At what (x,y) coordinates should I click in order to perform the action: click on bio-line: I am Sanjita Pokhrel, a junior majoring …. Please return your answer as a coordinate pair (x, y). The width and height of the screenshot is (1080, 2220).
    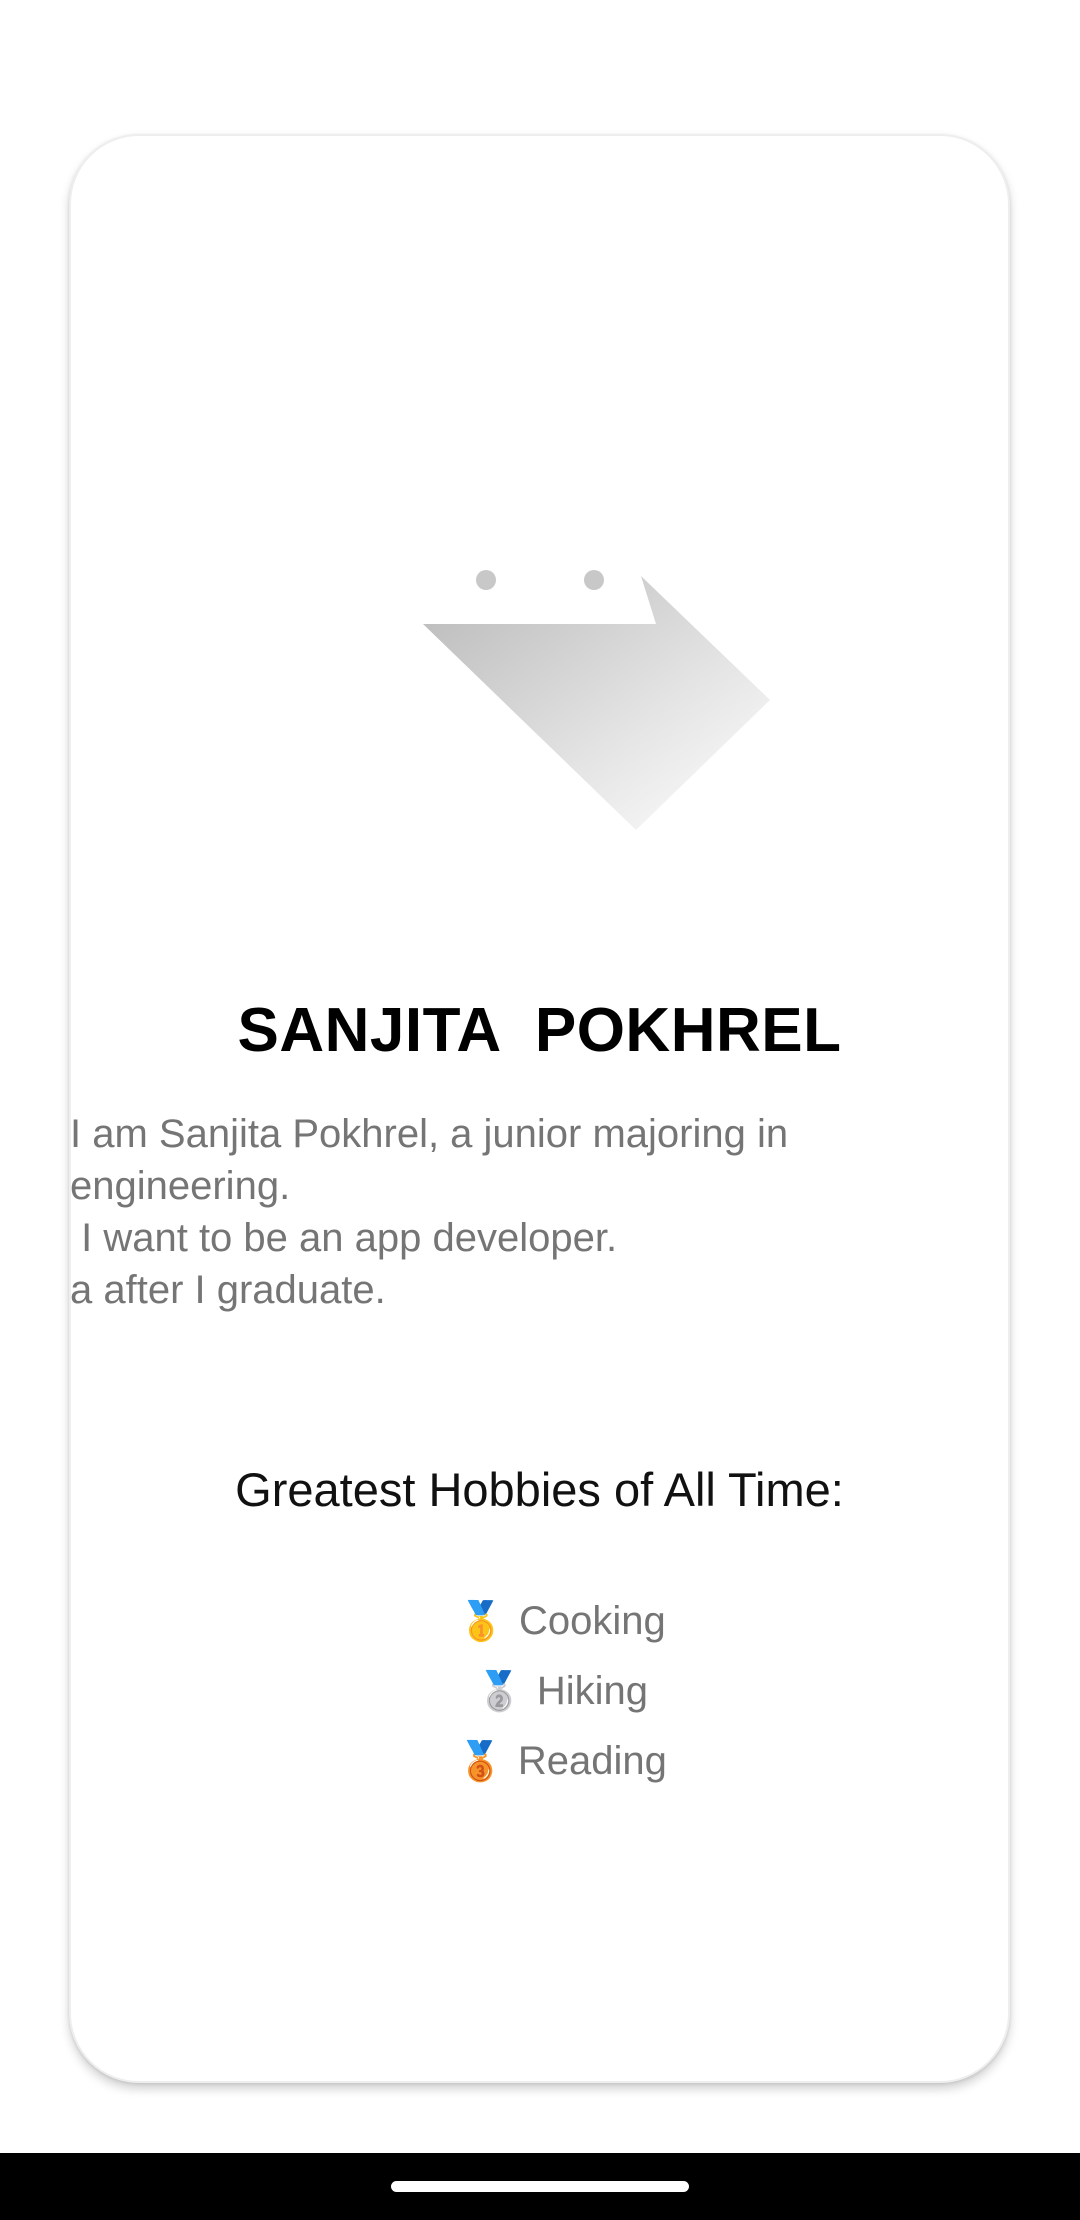
    Looking at the image, I should click on (429, 1134).